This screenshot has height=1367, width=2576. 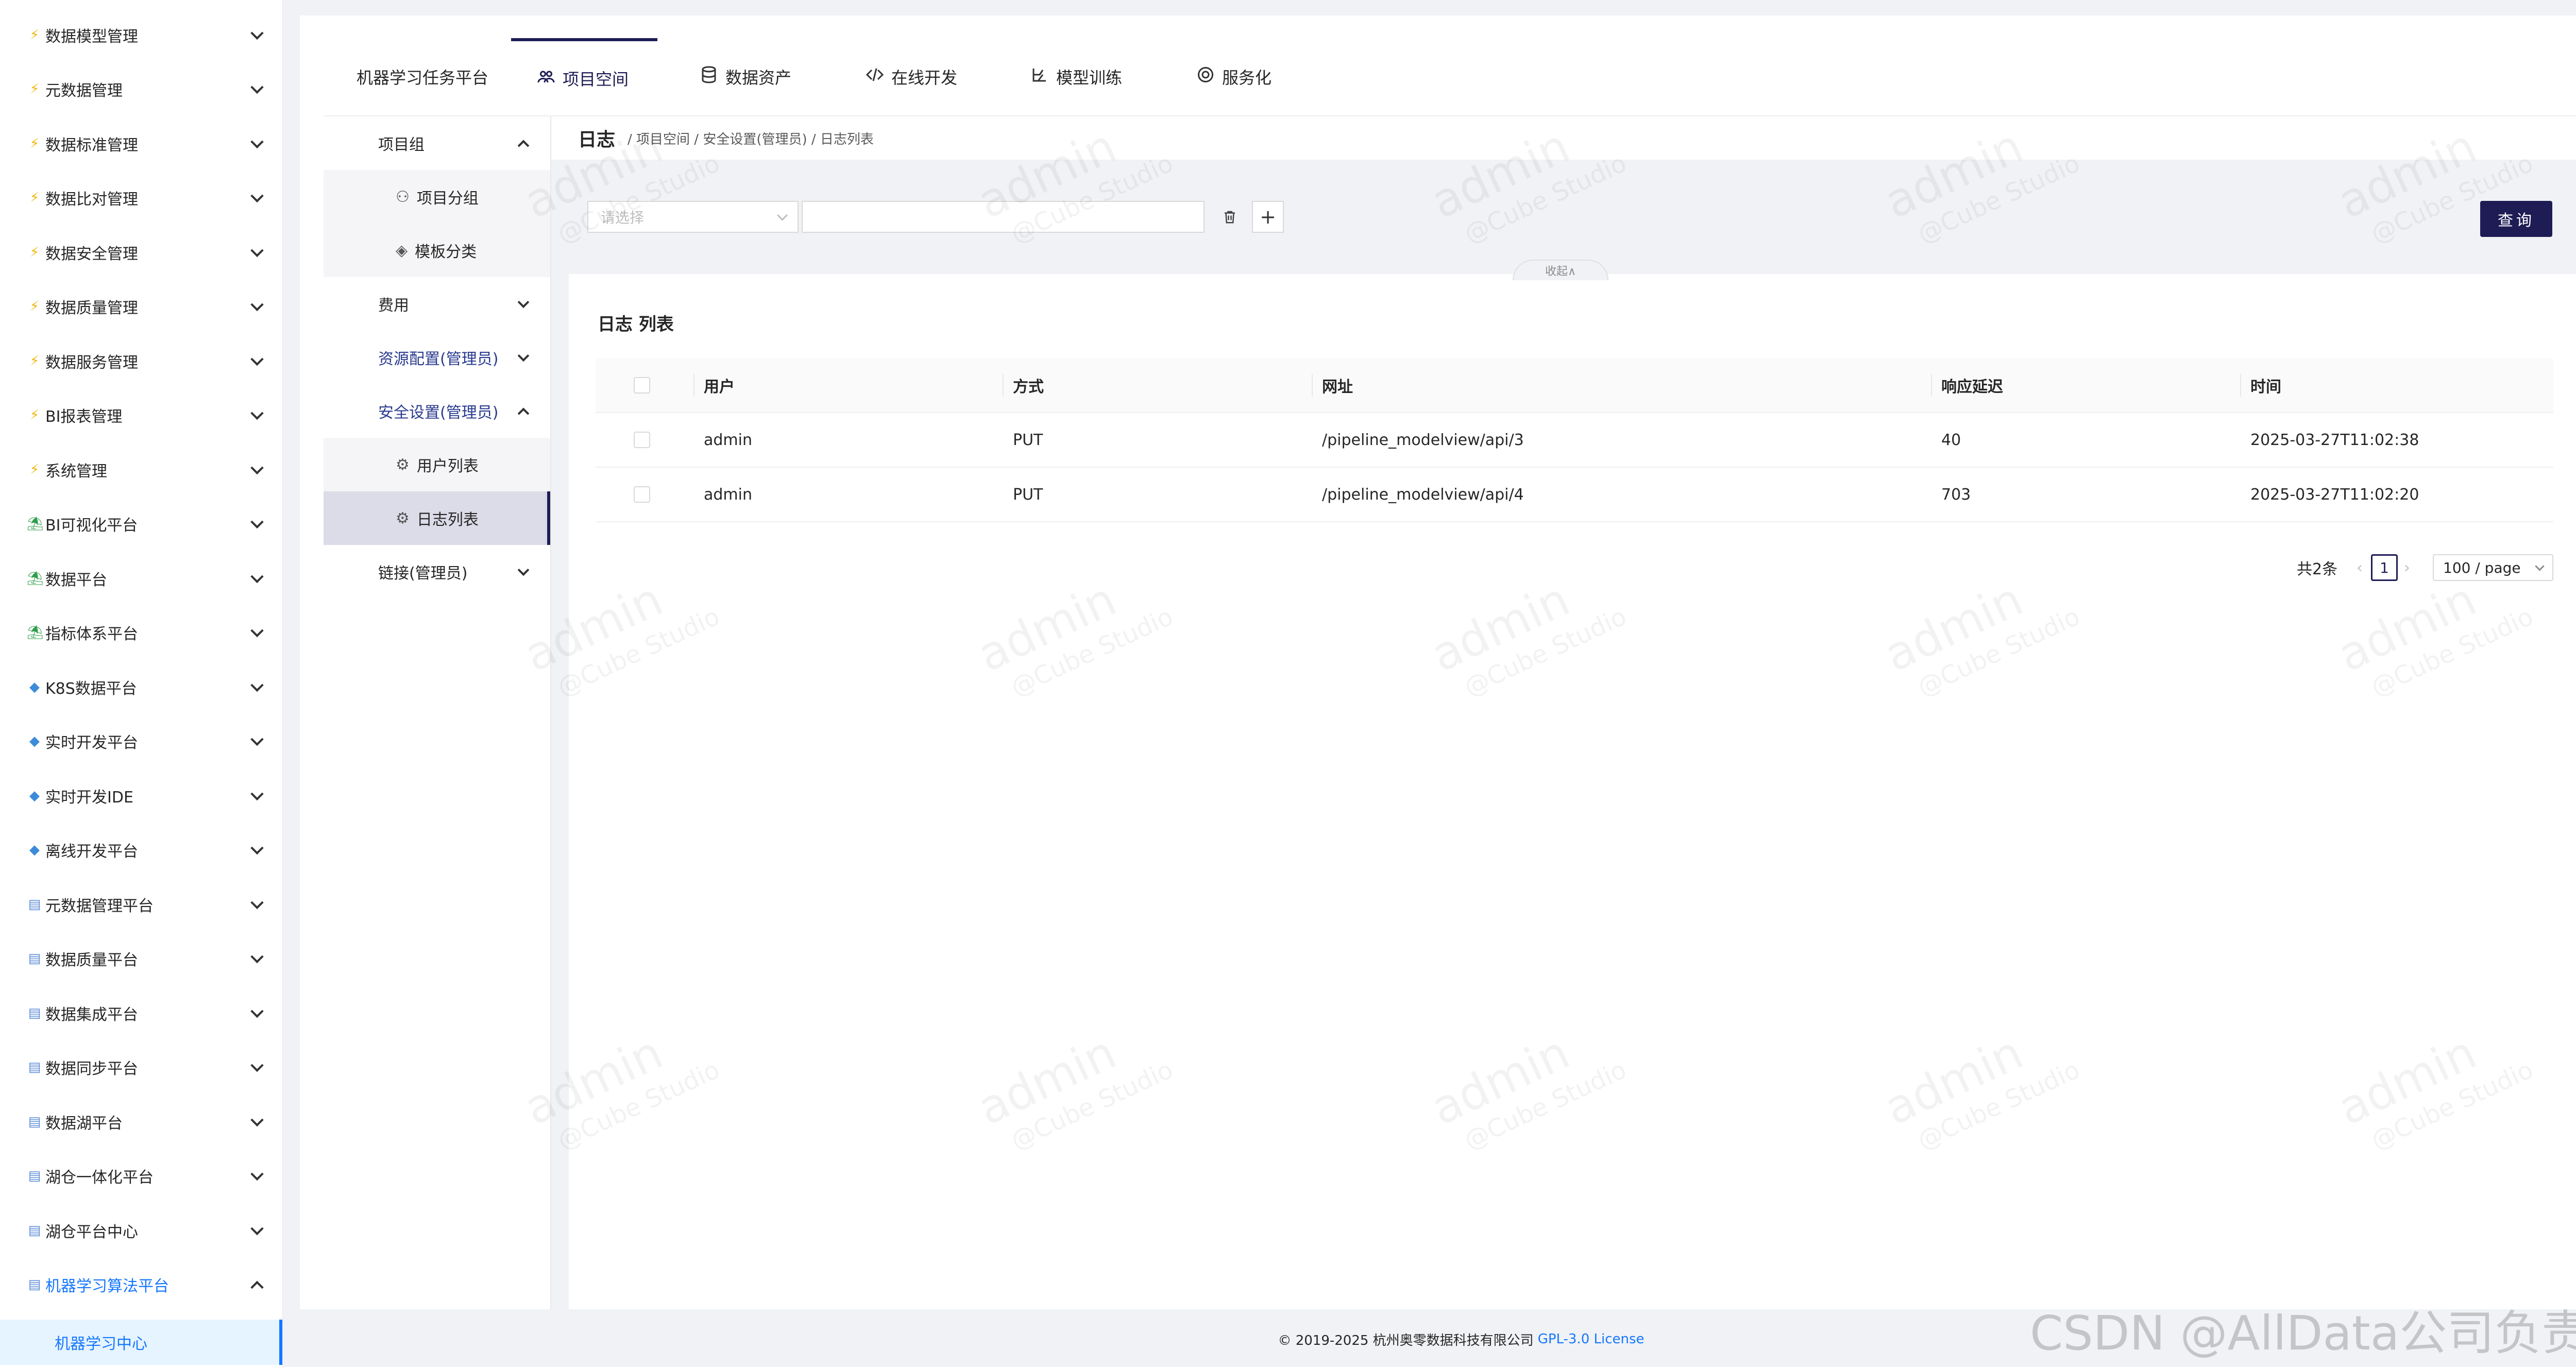 What do you see at coordinates (423, 574) in the screenshot?
I see `menu-label: 链接(管理员)` at bounding box center [423, 574].